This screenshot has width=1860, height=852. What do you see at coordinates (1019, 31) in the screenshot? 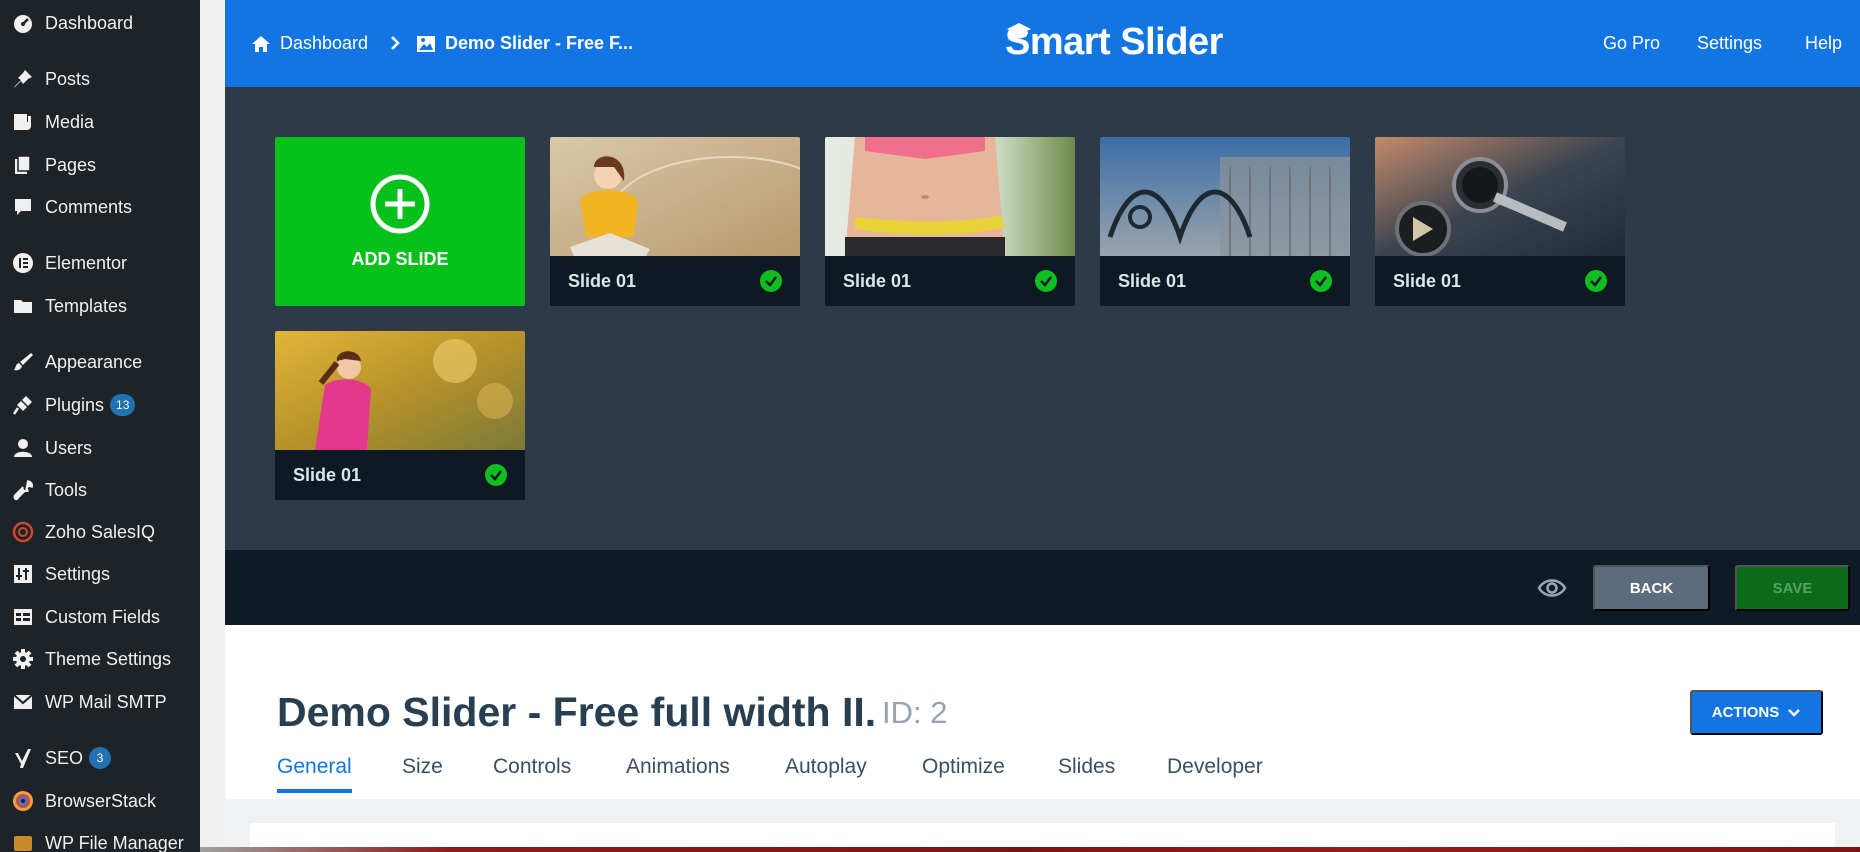
I see `graduation-cap-icon` at bounding box center [1019, 31].